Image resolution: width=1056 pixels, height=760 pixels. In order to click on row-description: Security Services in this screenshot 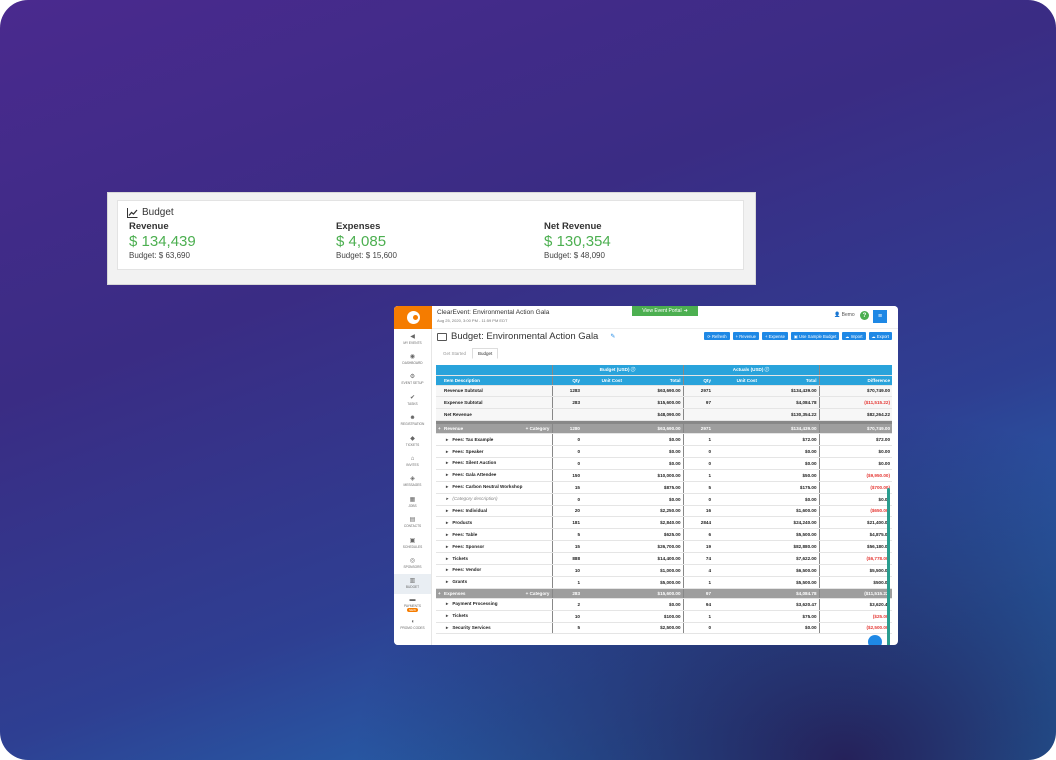, I will do `click(471, 627)`.